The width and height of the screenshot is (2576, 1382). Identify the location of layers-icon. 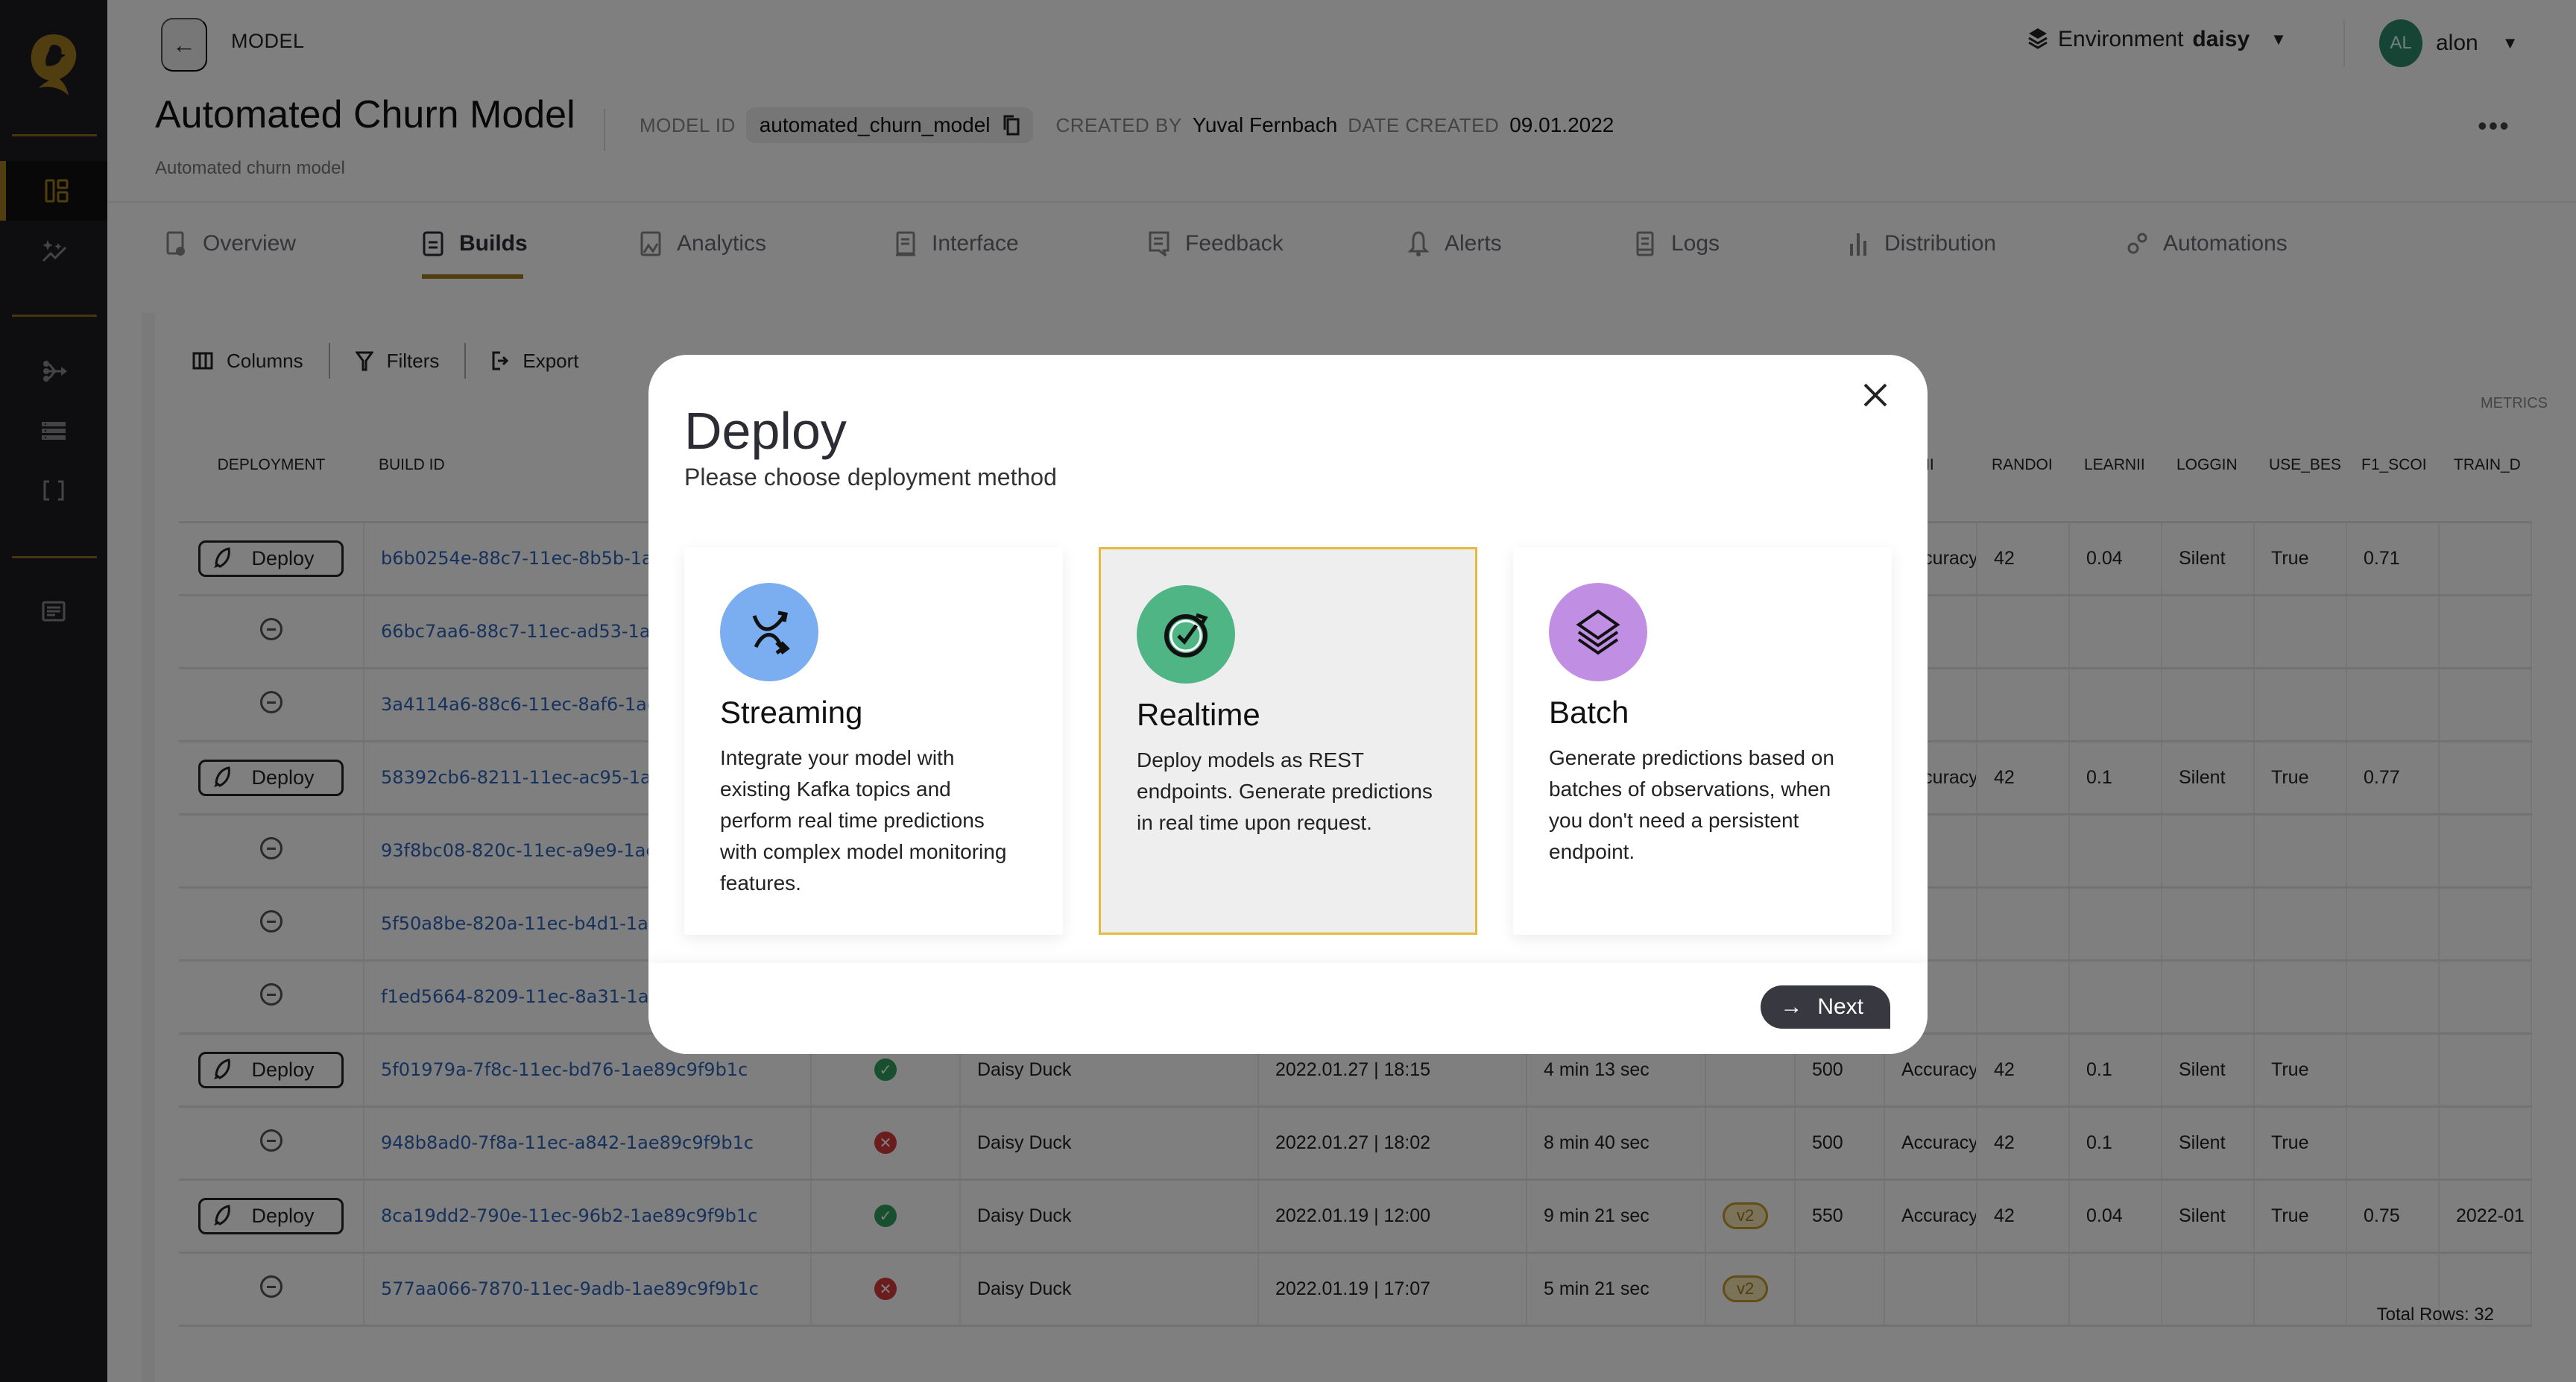
(1598, 632).